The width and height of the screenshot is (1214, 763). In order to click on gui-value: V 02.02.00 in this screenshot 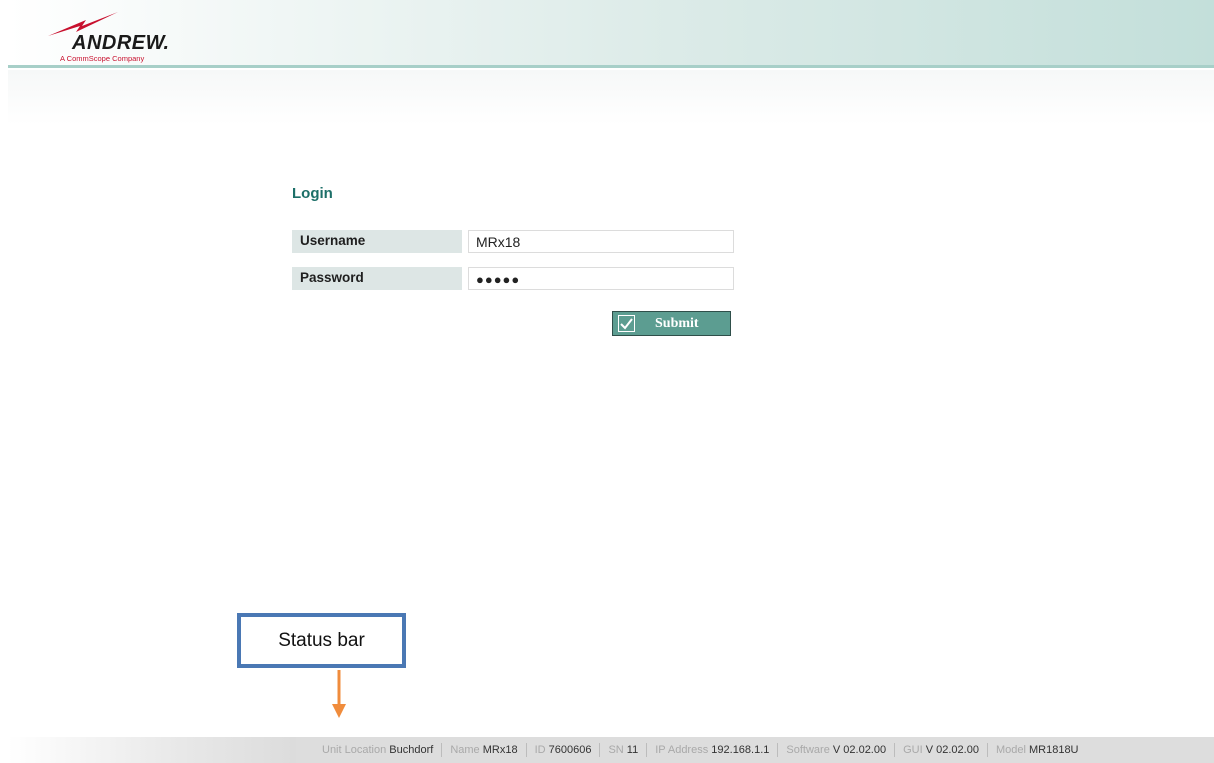, I will do `click(952, 750)`.